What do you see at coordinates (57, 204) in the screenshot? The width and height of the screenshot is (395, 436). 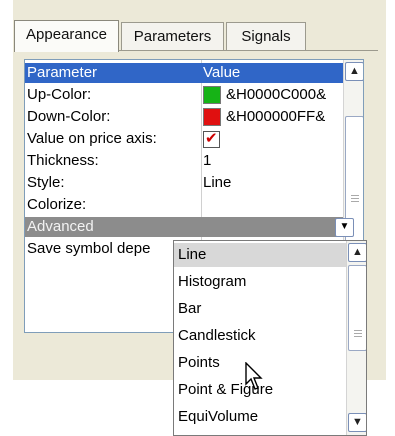 I see `row-label: Colorize:` at bounding box center [57, 204].